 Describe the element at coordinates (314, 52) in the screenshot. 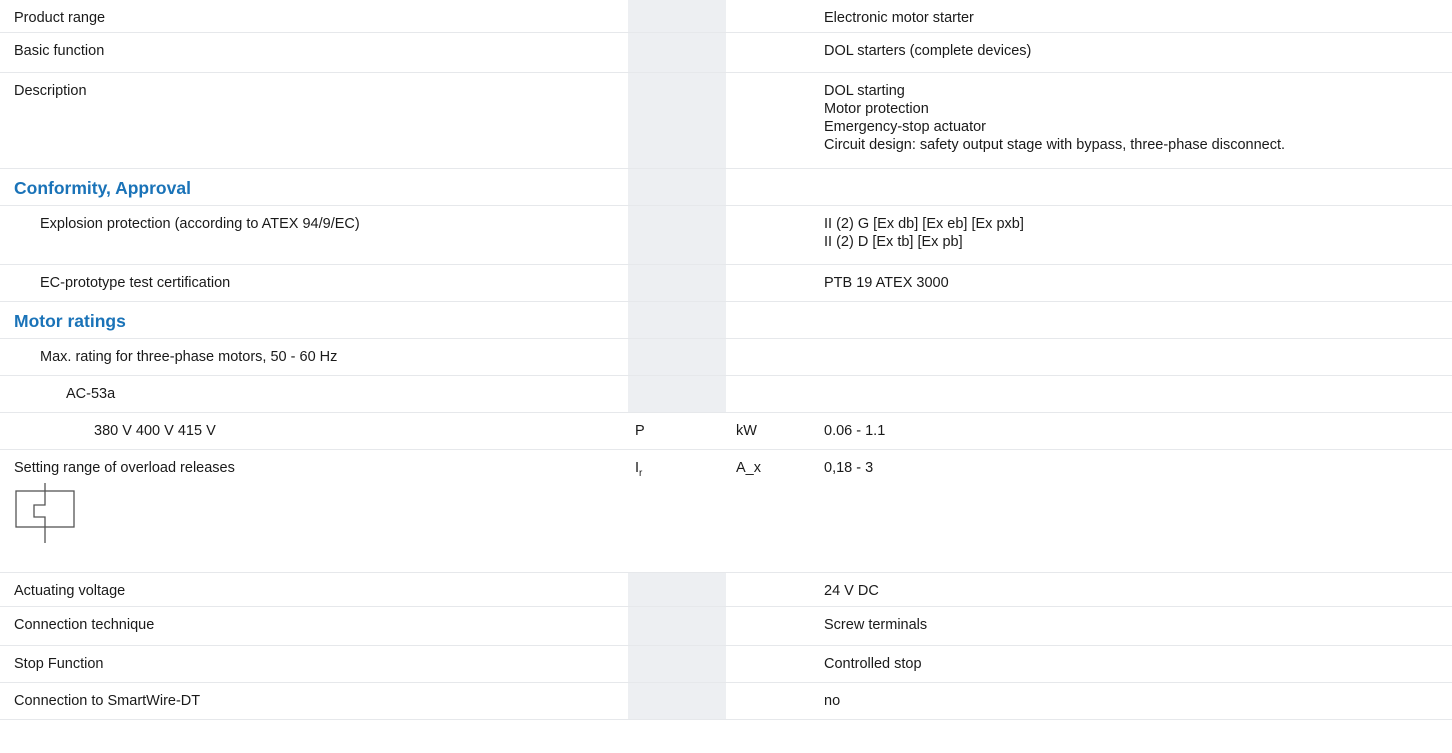

I see `row-label: Basic function` at that location.